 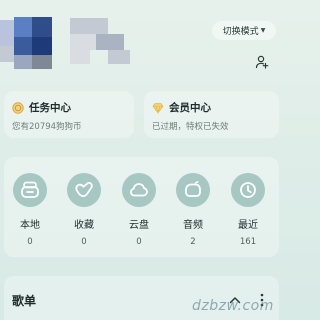 What do you see at coordinates (30, 225) in the screenshot?
I see `shortcut-label: 本地` at bounding box center [30, 225].